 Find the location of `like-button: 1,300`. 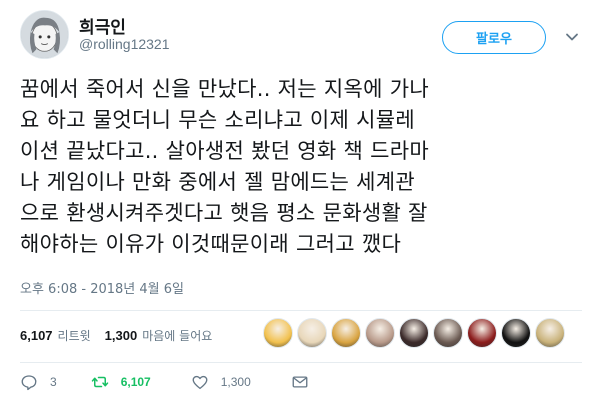

like-button: 1,300 is located at coordinates (221, 382).